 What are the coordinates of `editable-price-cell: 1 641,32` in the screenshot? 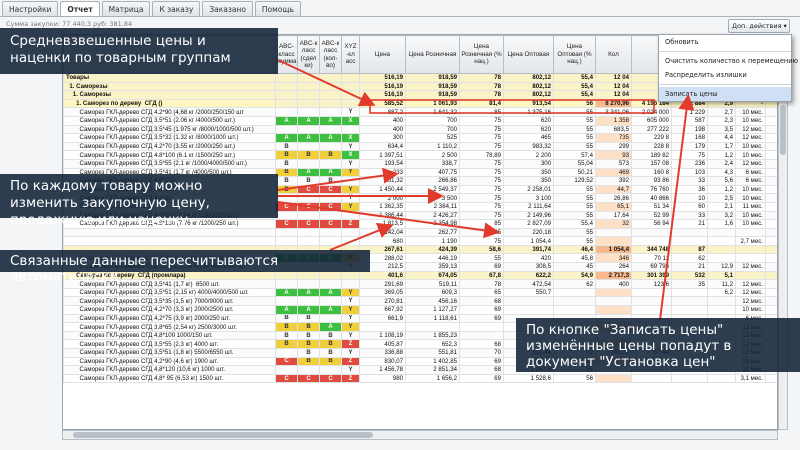 It's located at (432, 112).